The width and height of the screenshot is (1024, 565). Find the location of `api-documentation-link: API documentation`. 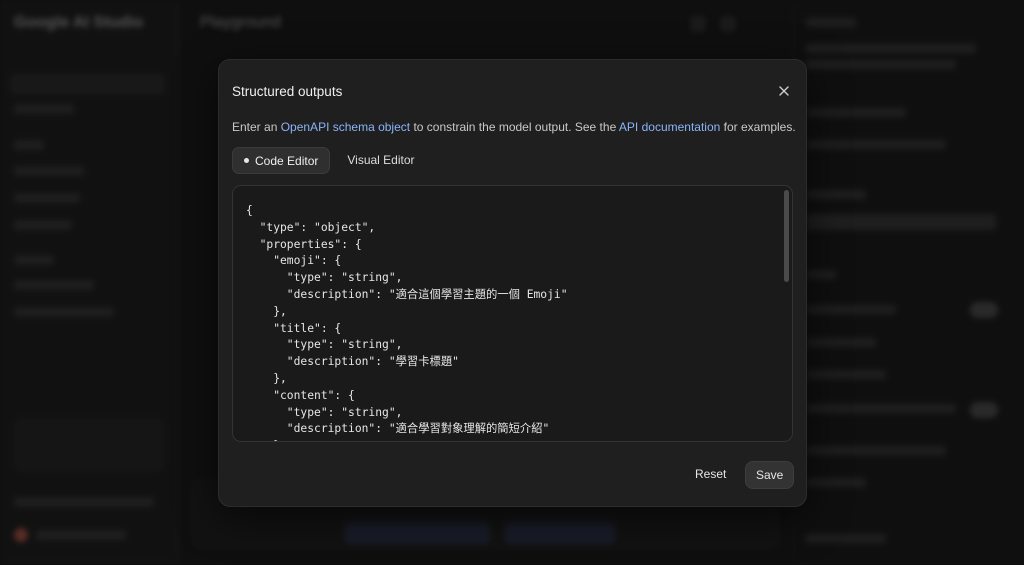

api-documentation-link: API documentation is located at coordinates (669, 127).